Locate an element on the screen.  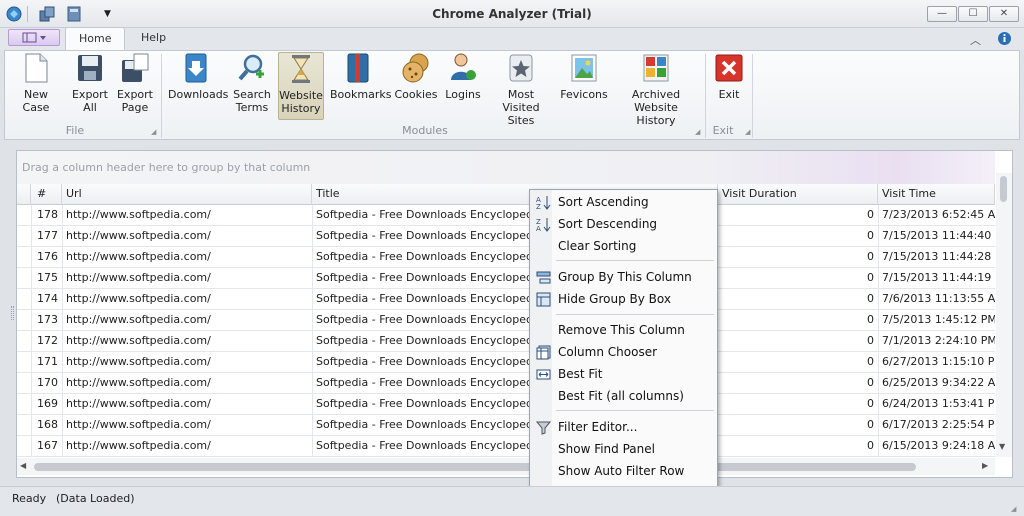
fevicons-button: Fevicons is located at coordinates (584, 86).